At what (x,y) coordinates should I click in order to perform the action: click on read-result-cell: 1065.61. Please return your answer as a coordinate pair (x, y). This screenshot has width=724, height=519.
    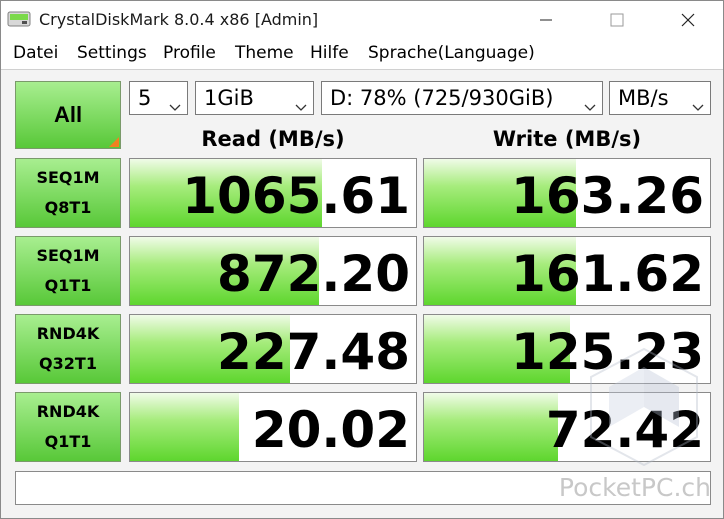
    Looking at the image, I should click on (273, 193).